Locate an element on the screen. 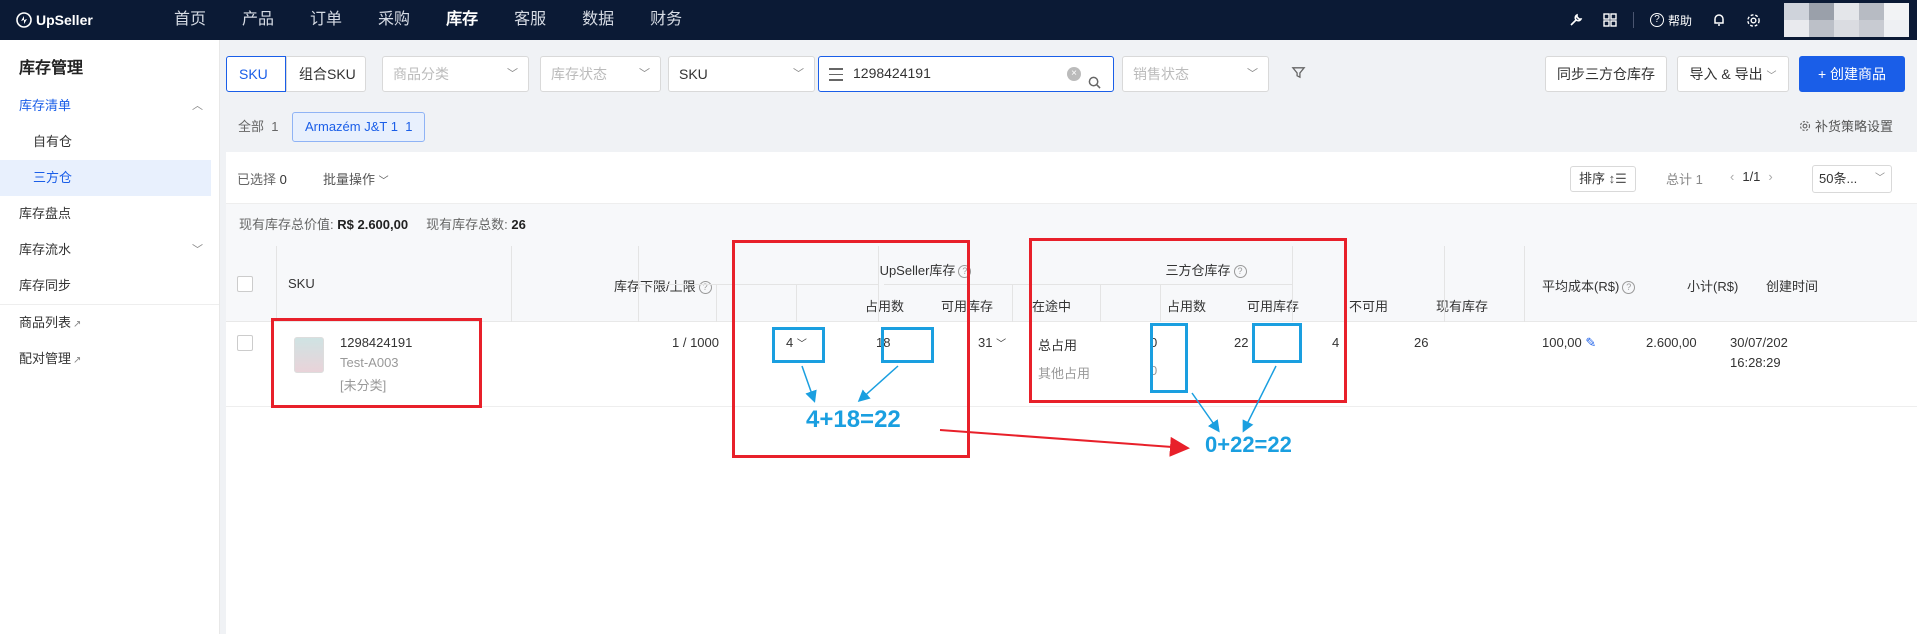 Image resolution: width=1917 pixels, height=634 pixels. replenish-settings-link: 补货策略设置 is located at coordinates (1846, 125).